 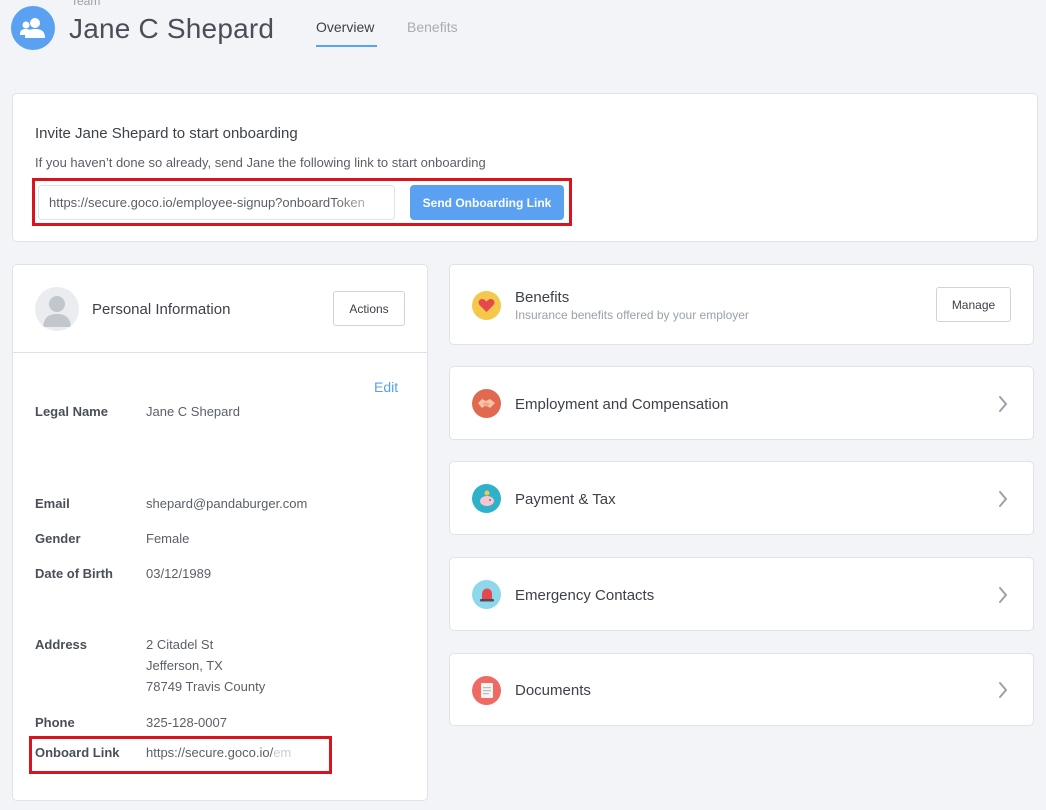 What do you see at coordinates (553, 690) in the screenshot?
I see `documents-title: Documents` at bounding box center [553, 690].